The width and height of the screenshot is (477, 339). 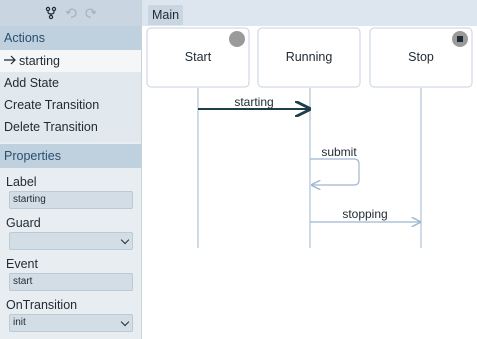 What do you see at coordinates (71, 323) in the screenshot?
I see `ontransition-select: init` at bounding box center [71, 323].